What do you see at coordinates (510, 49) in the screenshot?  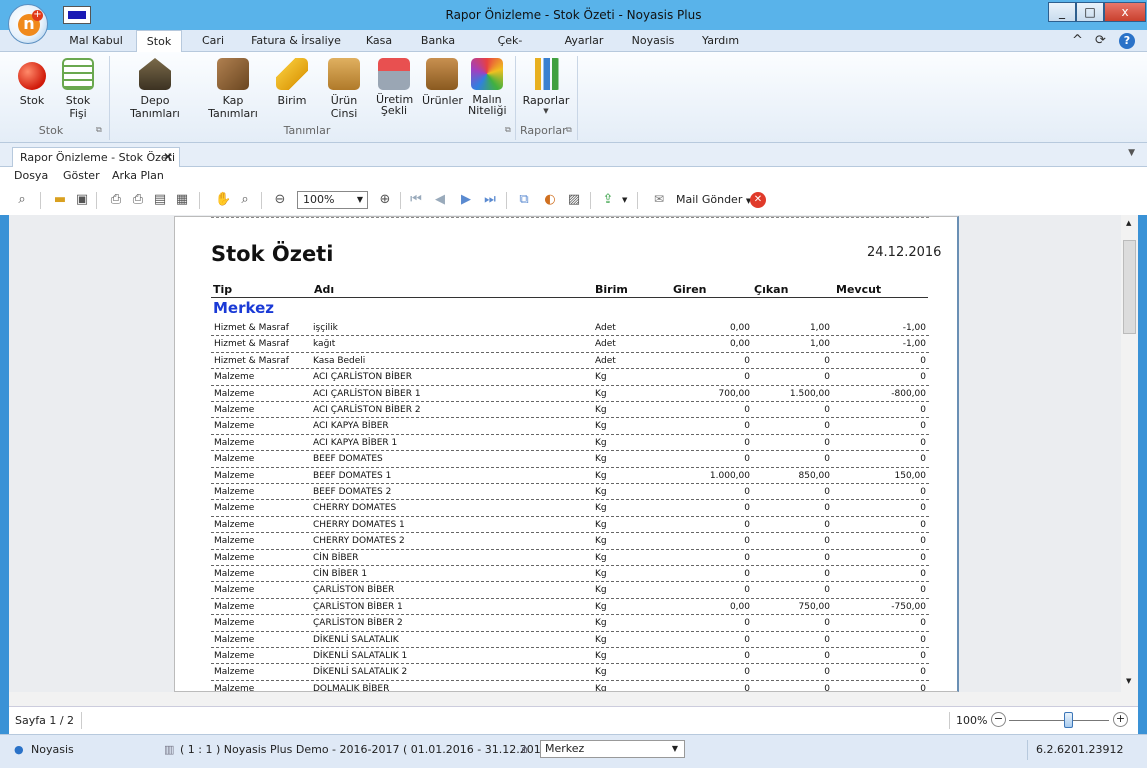 I see `tab-cek-senet: Çek-Senet` at bounding box center [510, 49].